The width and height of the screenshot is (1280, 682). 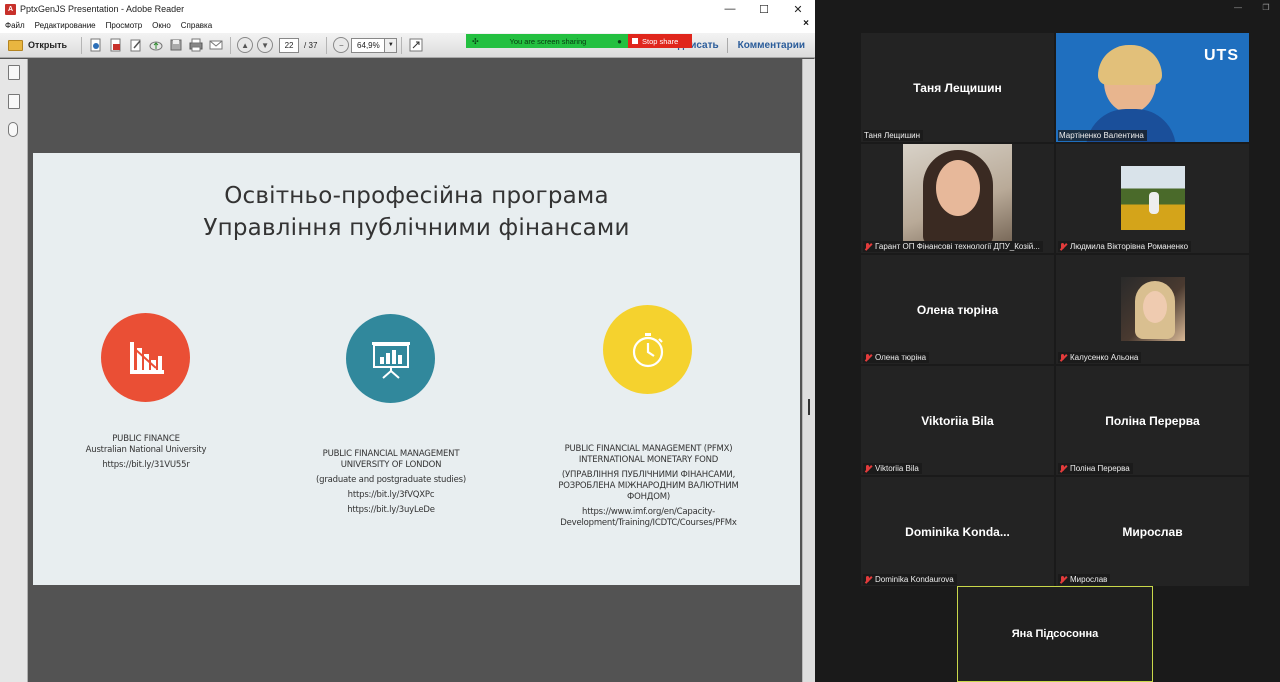 What do you see at coordinates (156, 45) in the screenshot?
I see `upload-icon` at bounding box center [156, 45].